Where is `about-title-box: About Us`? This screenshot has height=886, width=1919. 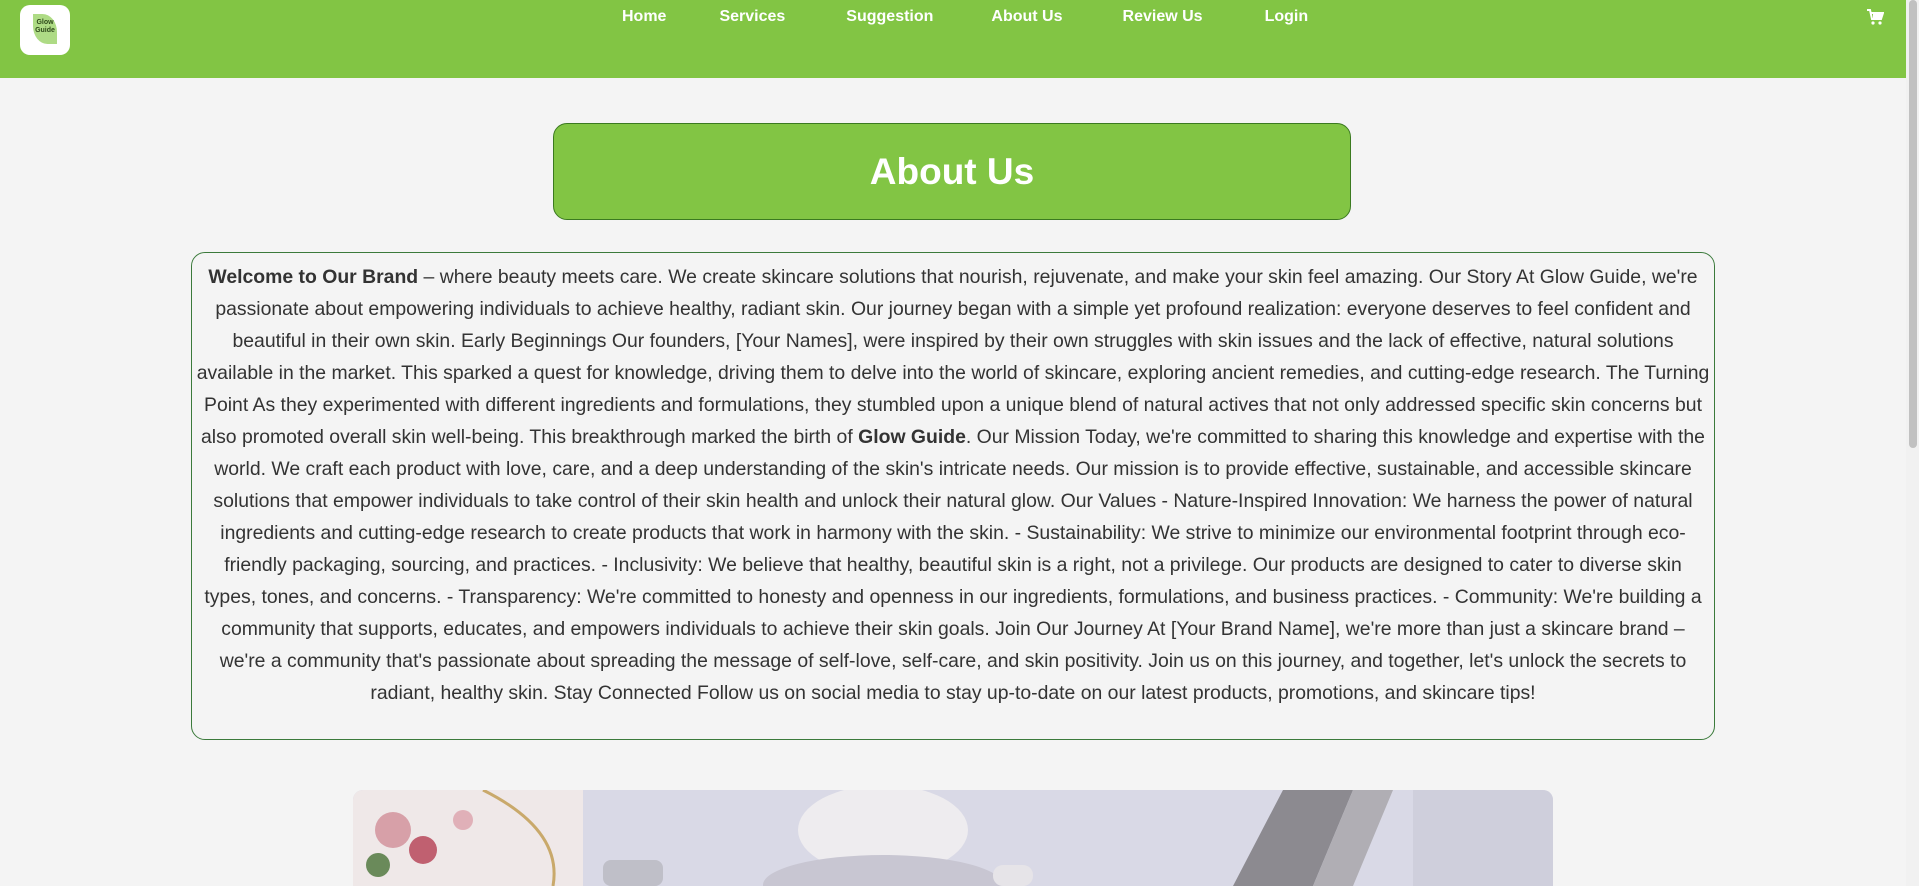 about-title-box: About Us is located at coordinates (952, 171).